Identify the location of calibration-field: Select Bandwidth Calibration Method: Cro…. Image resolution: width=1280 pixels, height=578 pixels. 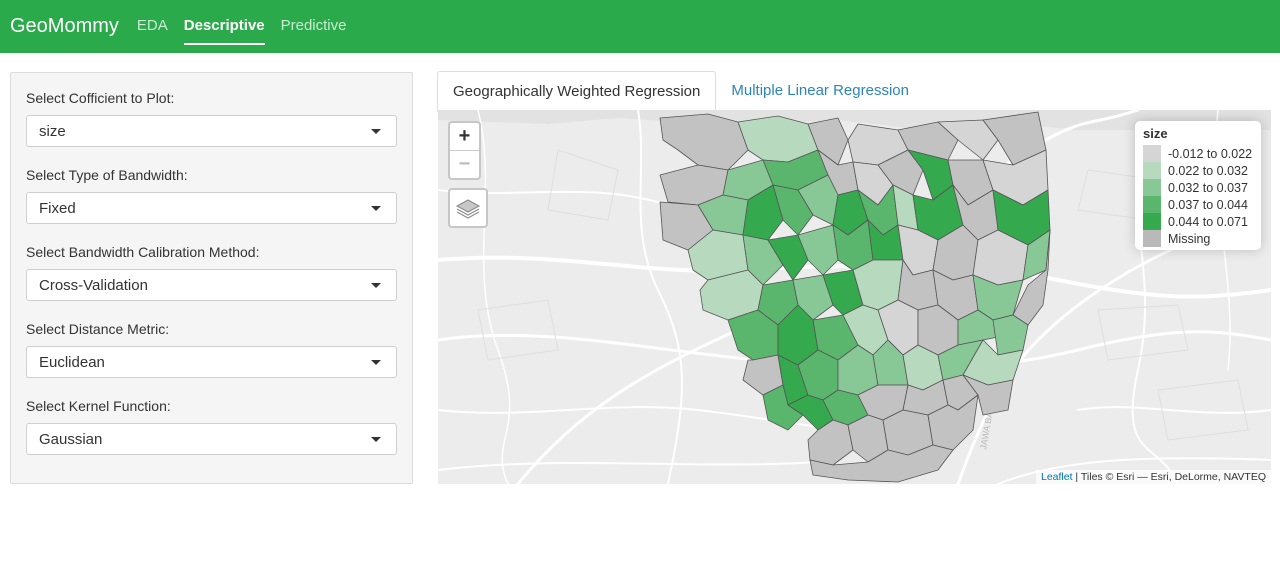
(211, 272).